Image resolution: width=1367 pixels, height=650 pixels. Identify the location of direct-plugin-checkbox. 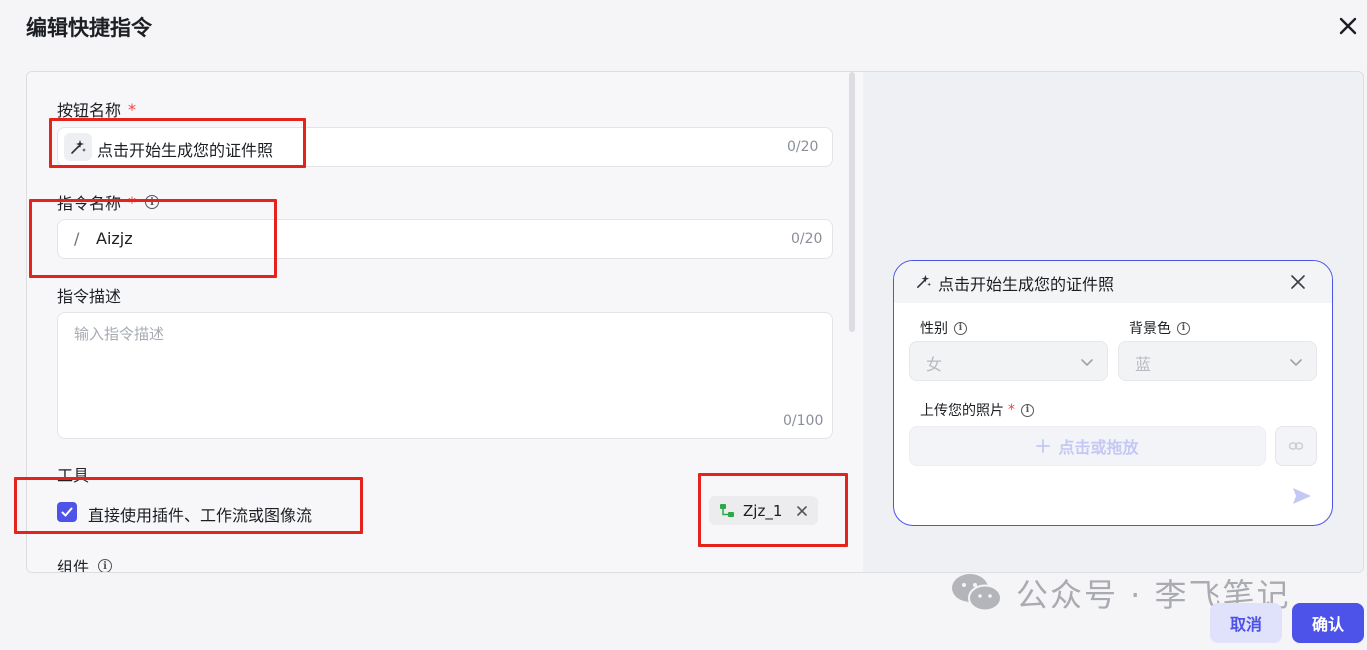
(67, 512).